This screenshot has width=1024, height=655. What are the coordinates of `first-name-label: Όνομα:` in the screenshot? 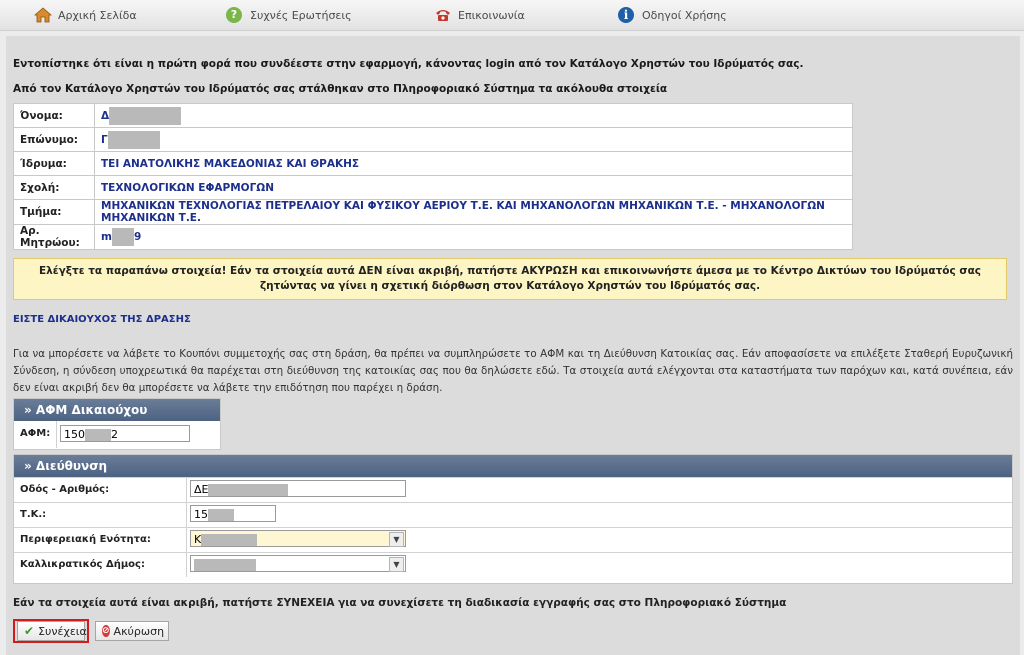 It's located at (54, 115).